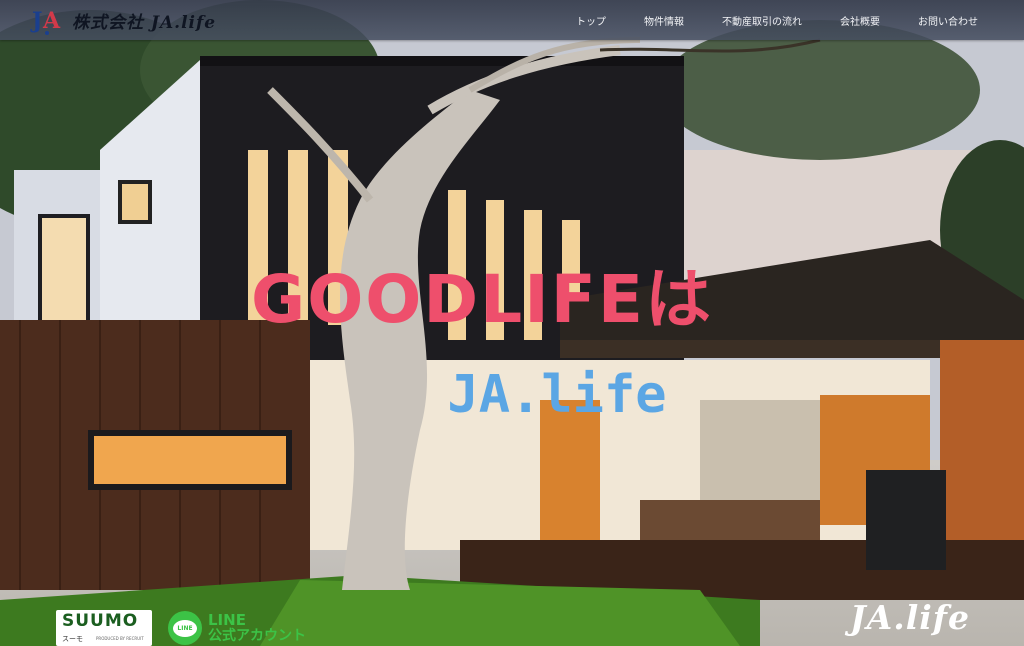 The image size is (1024, 646). I want to click on svg-text: A, so click(51, 21).